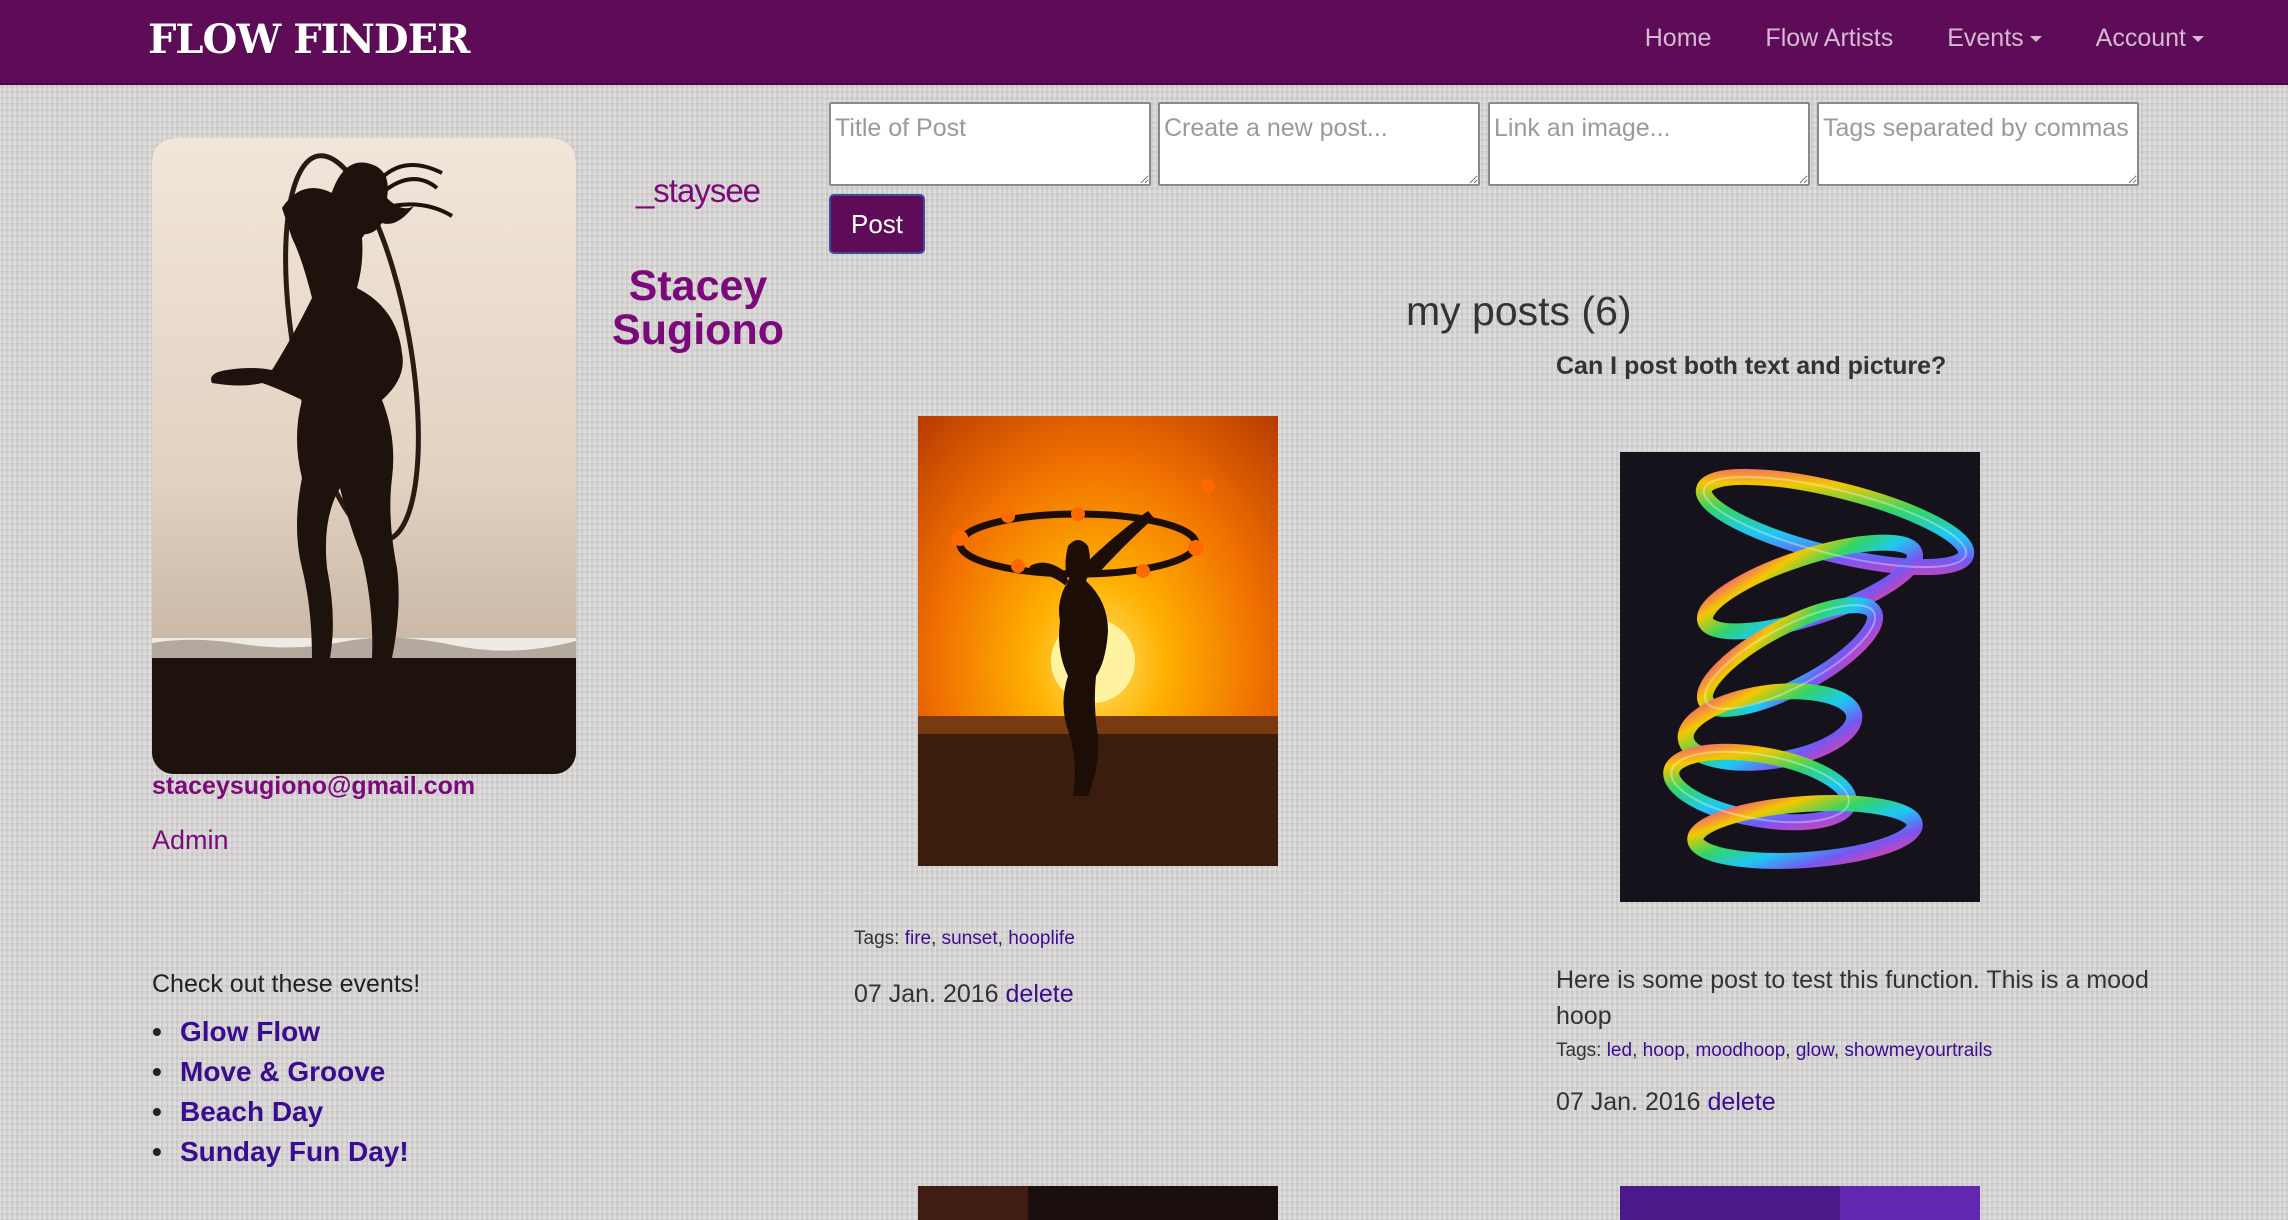 The height and width of the screenshot is (1220, 2288). I want to click on profile-role-link: Admin, so click(190, 840).